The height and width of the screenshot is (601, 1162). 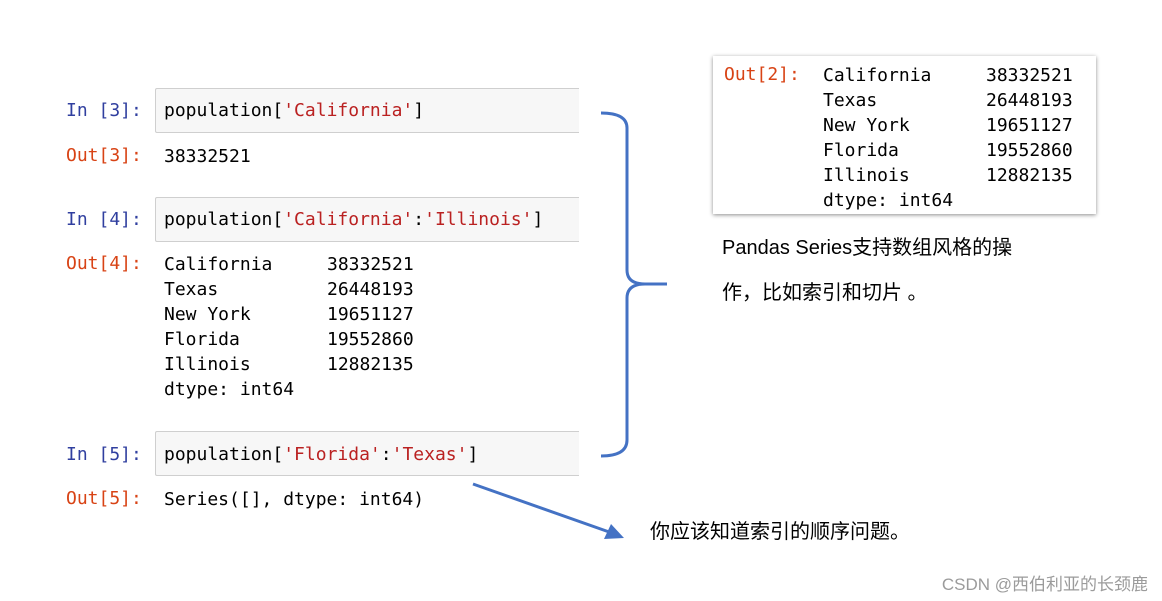 What do you see at coordinates (633, 284) in the screenshot?
I see `curly-brace-shape` at bounding box center [633, 284].